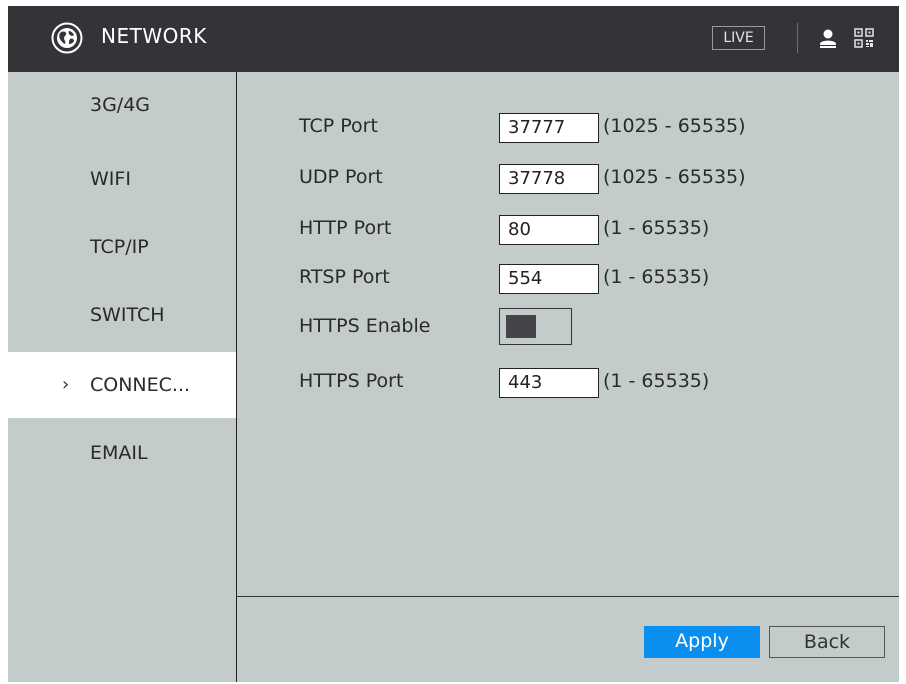  I want to click on globe-icon, so click(67, 38).